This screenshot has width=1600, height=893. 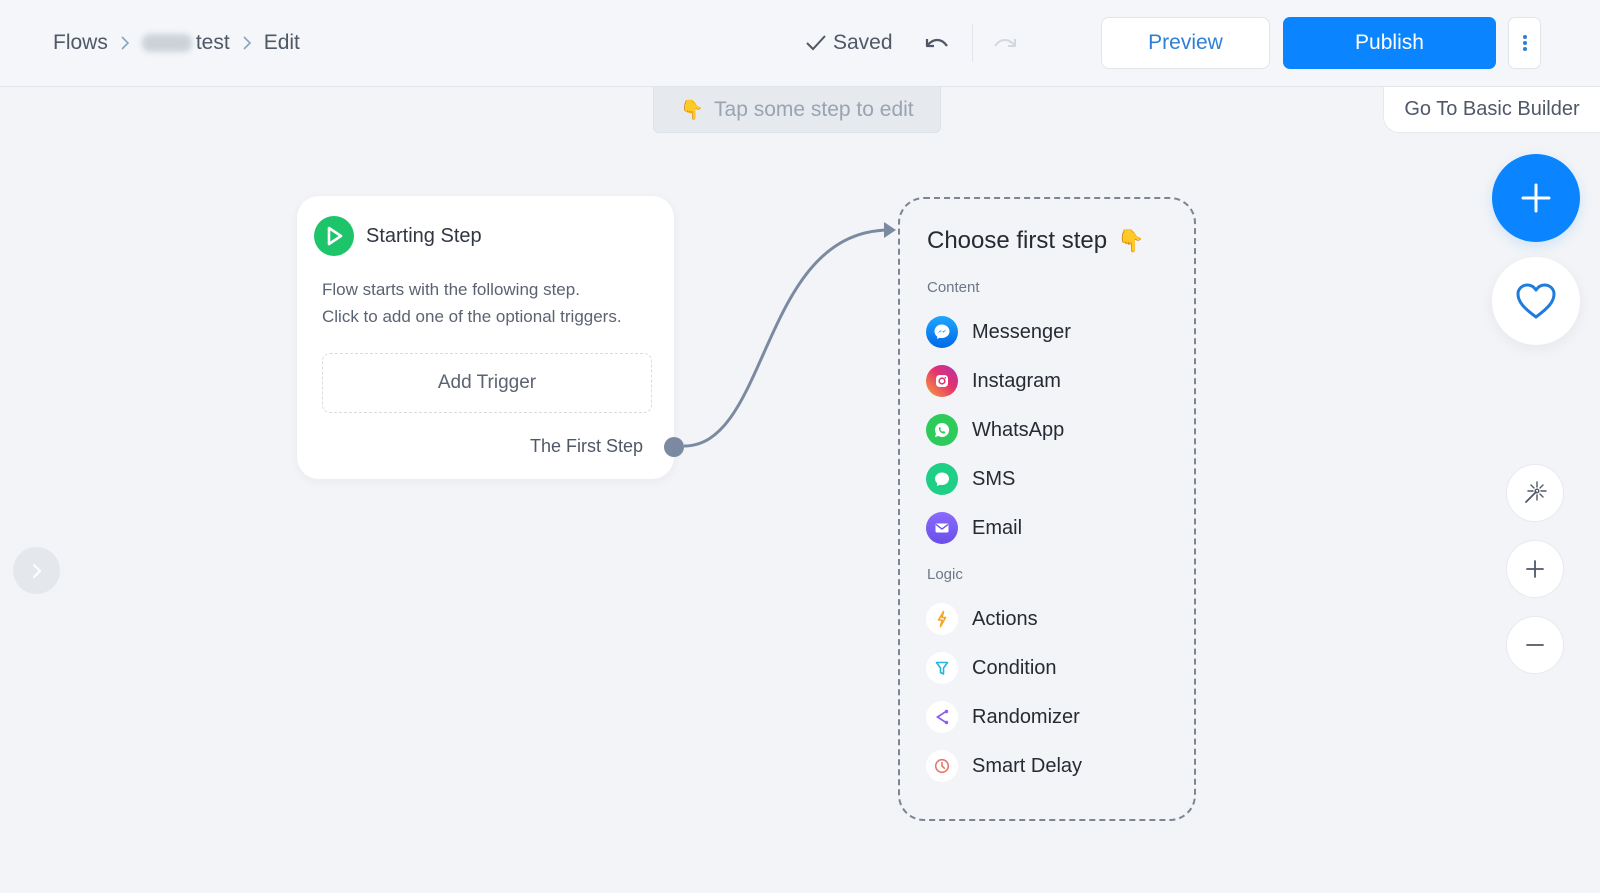 I want to click on undo-button, so click(x=937, y=43).